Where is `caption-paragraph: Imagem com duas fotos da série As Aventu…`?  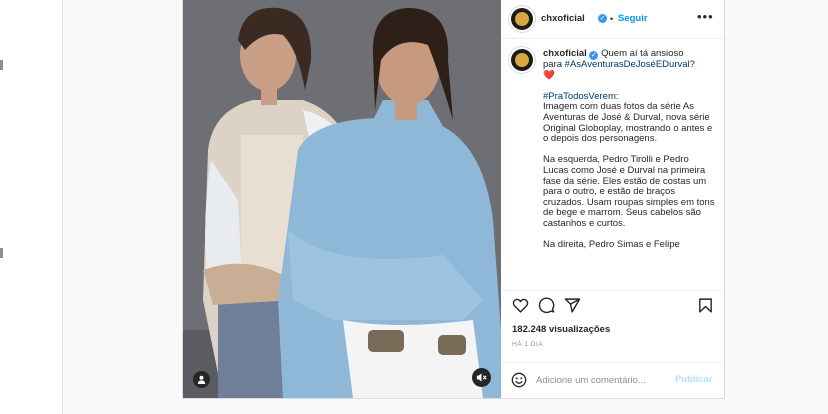 caption-paragraph: Imagem com duas fotos da série As Aventu… is located at coordinates (628, 123).